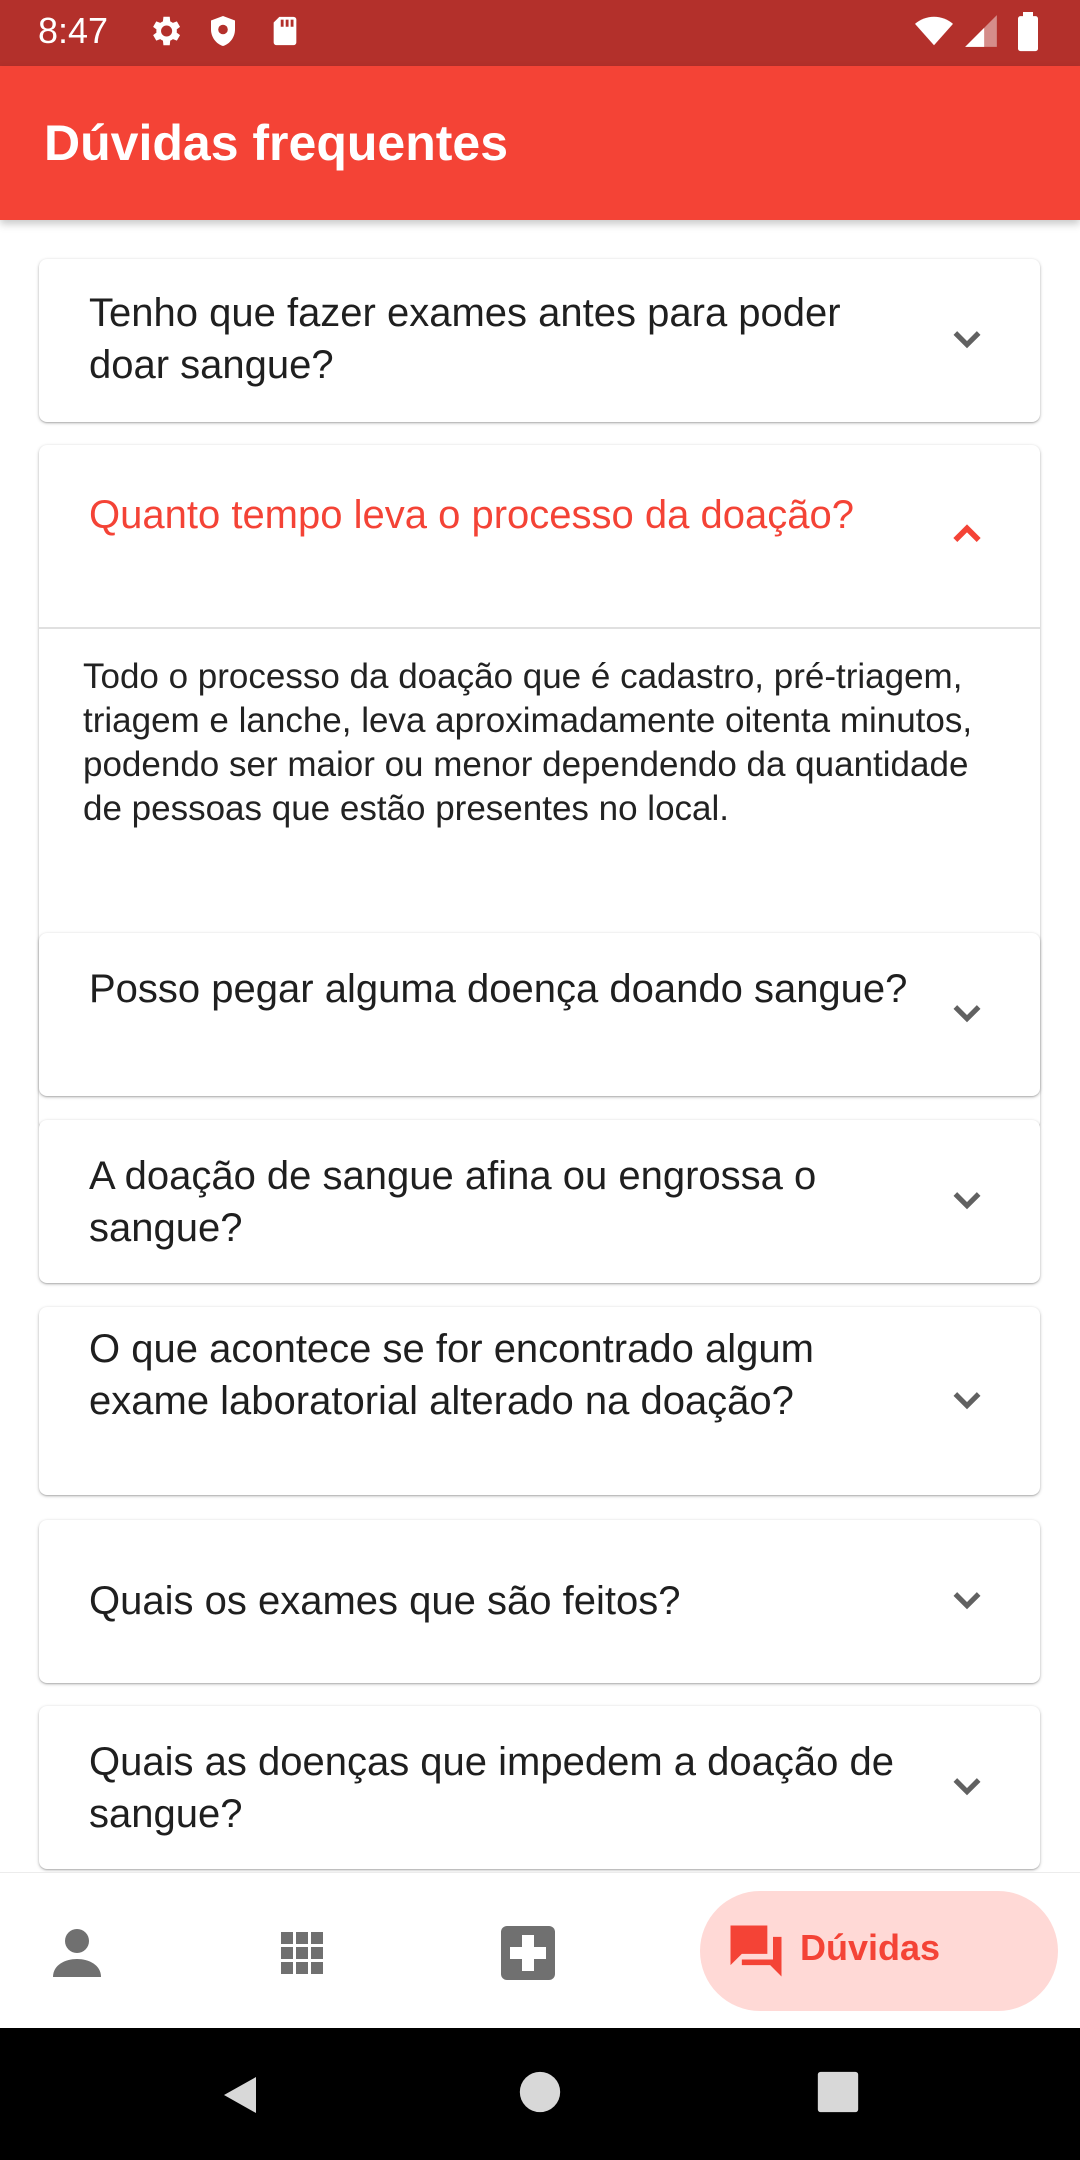 Image resolution: width=1080 pixels, height=2160 pixels. Describe the element at coordinates (276, 143) in the screenshot. I see `page-title: Dúvidas frequentes` at that location.